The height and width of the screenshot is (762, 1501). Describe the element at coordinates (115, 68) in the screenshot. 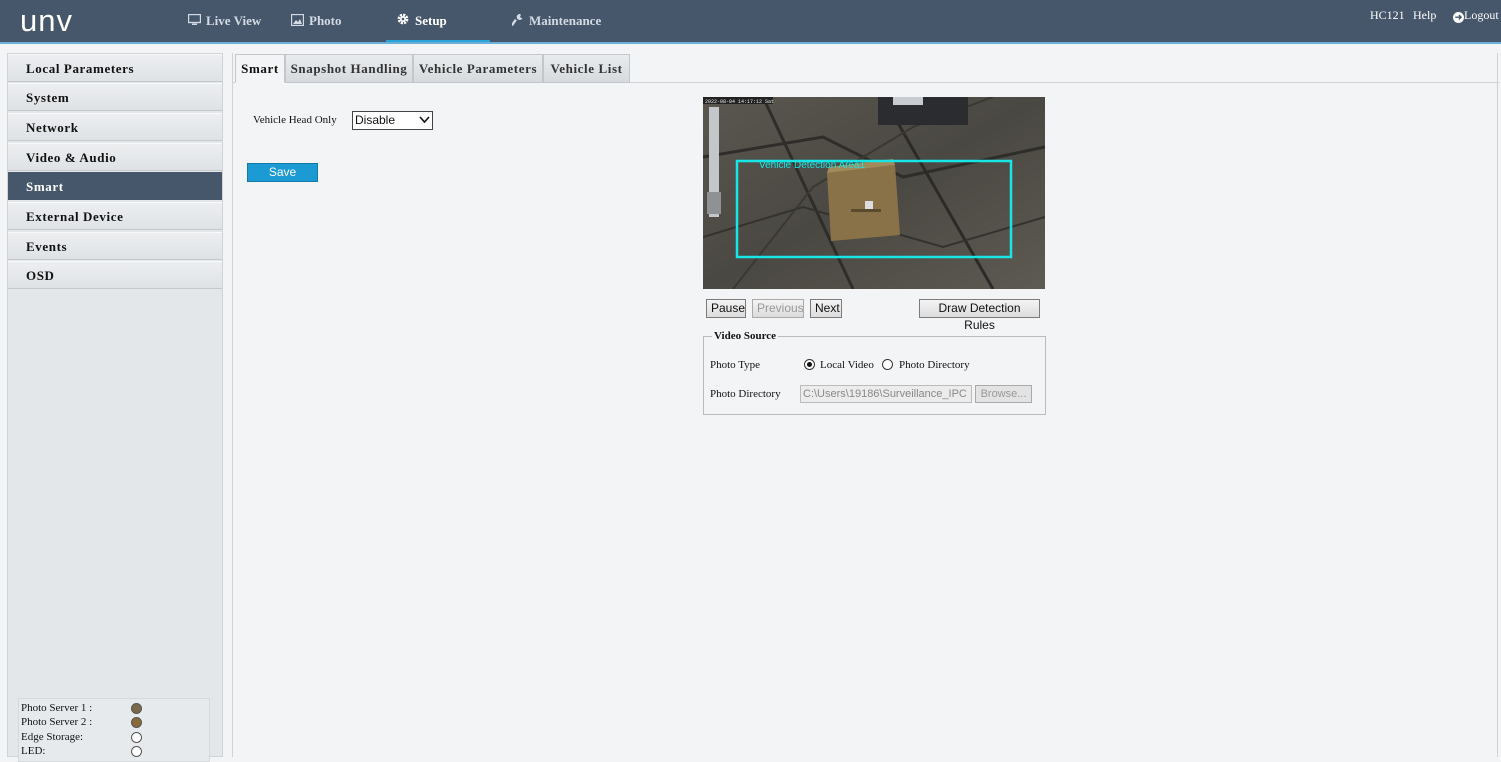

I see `sidebar-item-local-parameters: Local Parameters` at that location.